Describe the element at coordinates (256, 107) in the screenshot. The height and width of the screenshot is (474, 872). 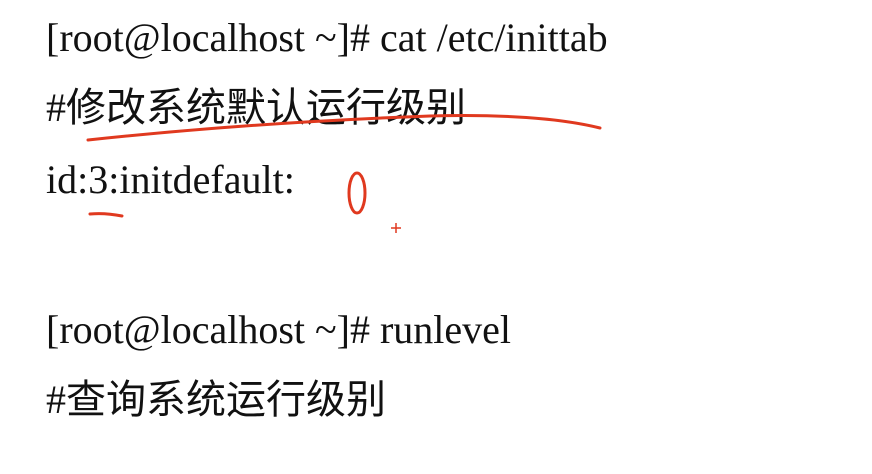
I see `comment-modify-runlevel: #修改系统默认运行级别` at that location.